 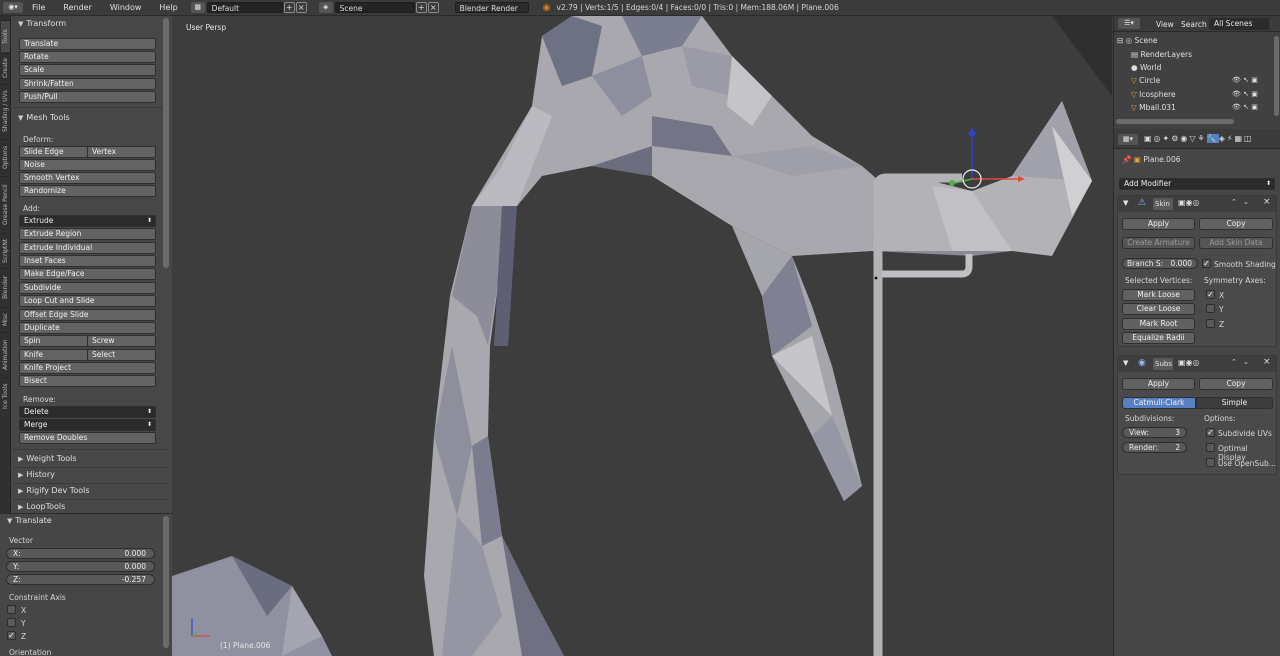 I want to click on smooth-vertex-button: Smooth Vertex, so click(x=87, y=178).